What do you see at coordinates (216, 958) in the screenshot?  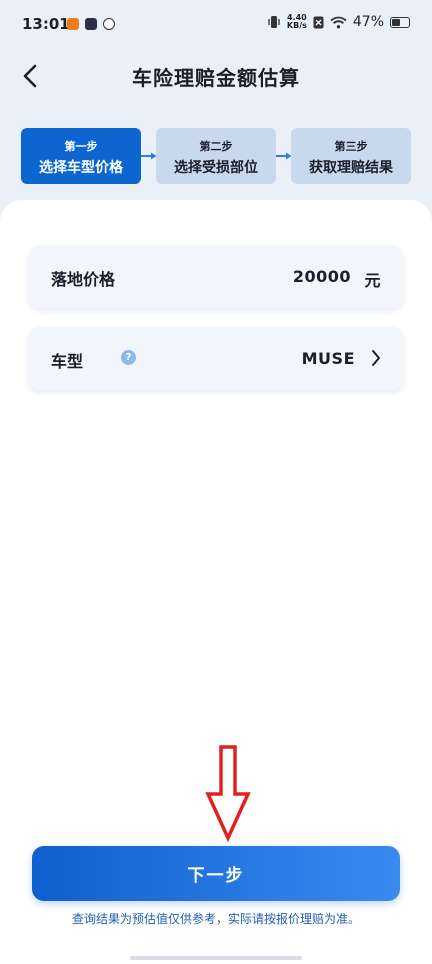 I see `home-indicator` at bounding box center [216, 958].